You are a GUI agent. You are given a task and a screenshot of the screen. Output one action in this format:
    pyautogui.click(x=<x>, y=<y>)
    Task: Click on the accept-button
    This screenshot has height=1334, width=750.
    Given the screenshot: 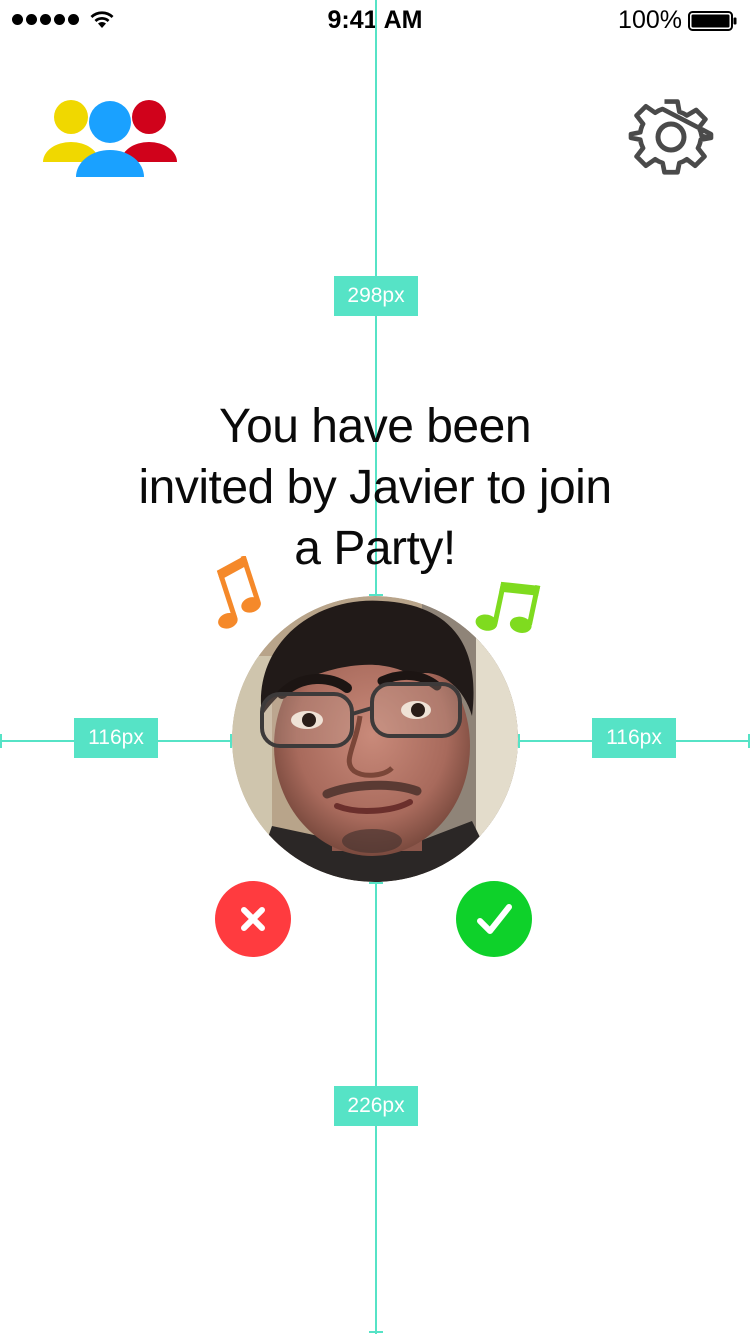 What is the action you would take?
    pyautogui.click(x=494, y=919)
    